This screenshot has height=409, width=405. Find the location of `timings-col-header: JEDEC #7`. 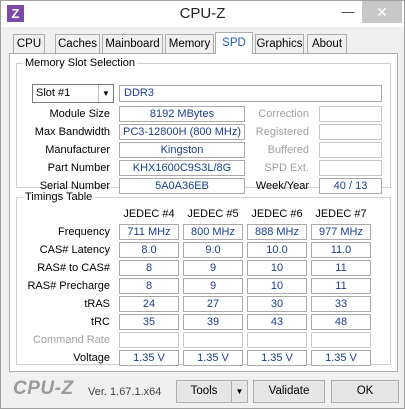

timings-col-header: JEDEC #7 is located at coordinates (341, 214).